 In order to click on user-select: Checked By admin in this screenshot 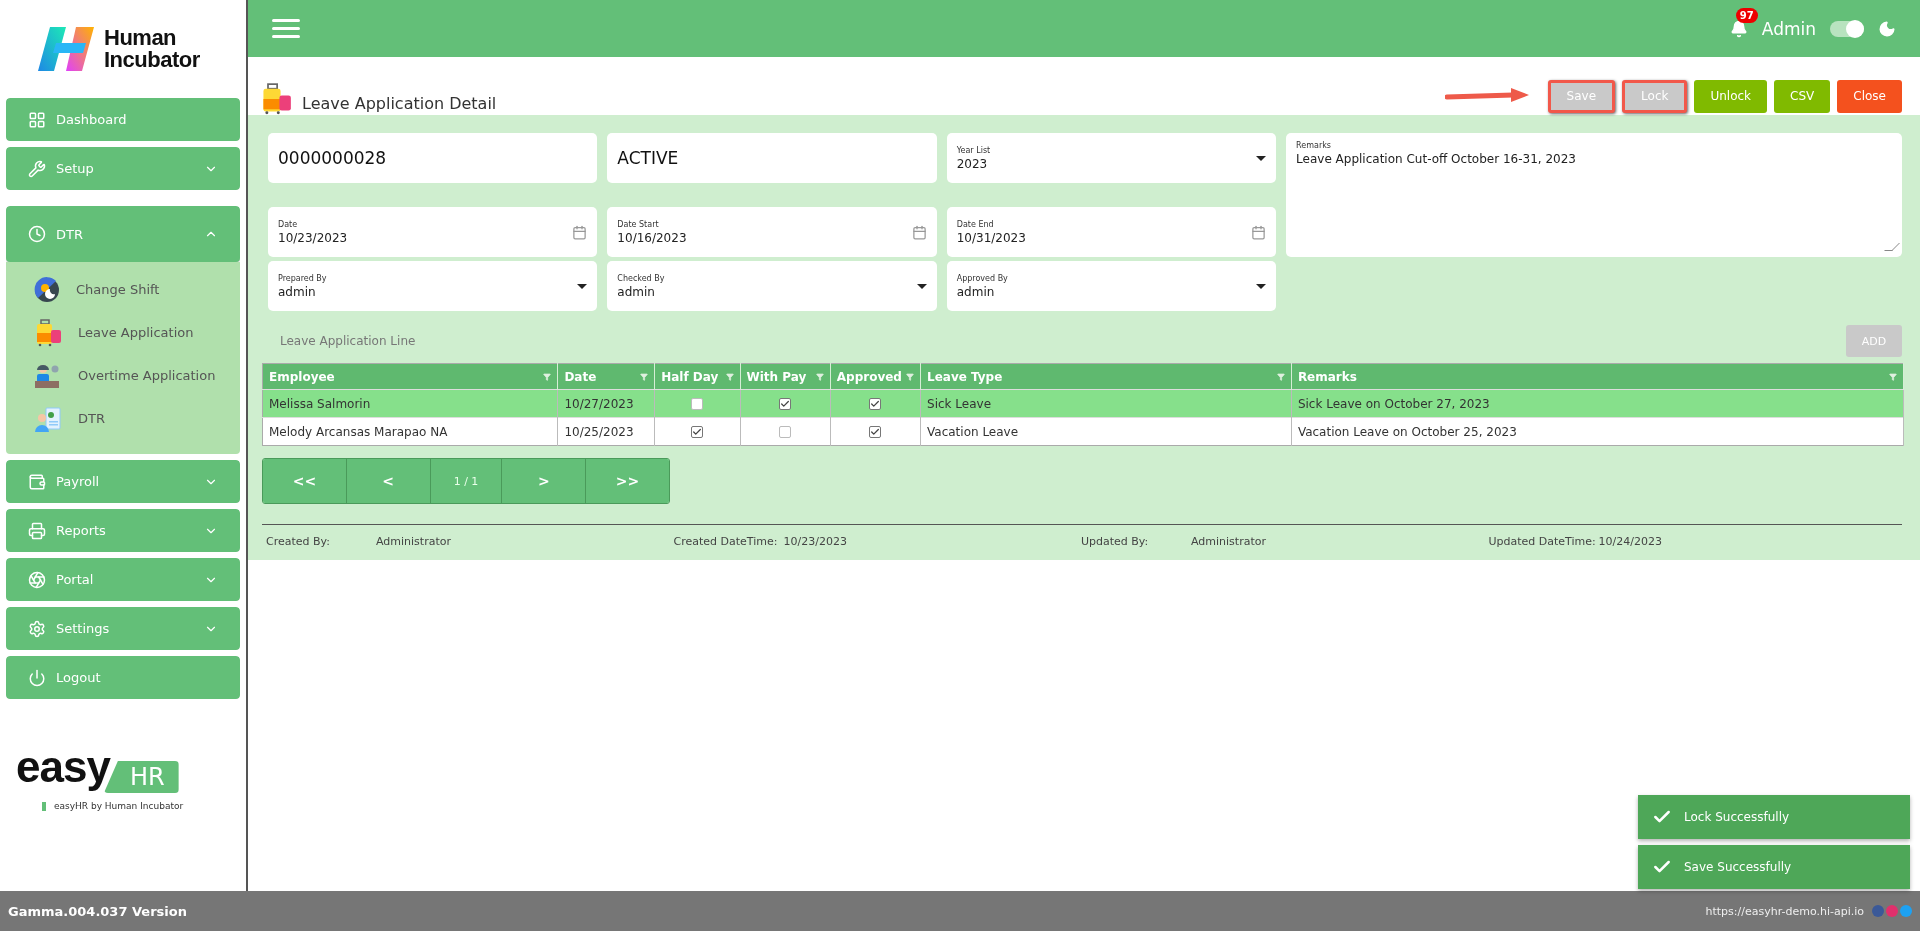, I will do `click(772, 286)`.